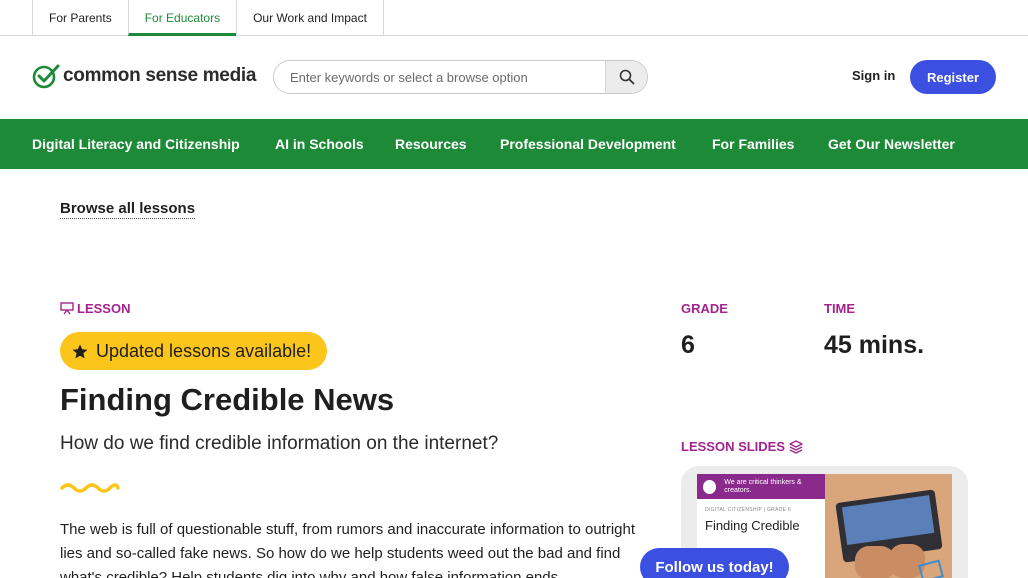  What do you see at coordinates (874, 345) in the screenshot?
I see `time-value: 45 mins.` at bounding box center [874, 345].